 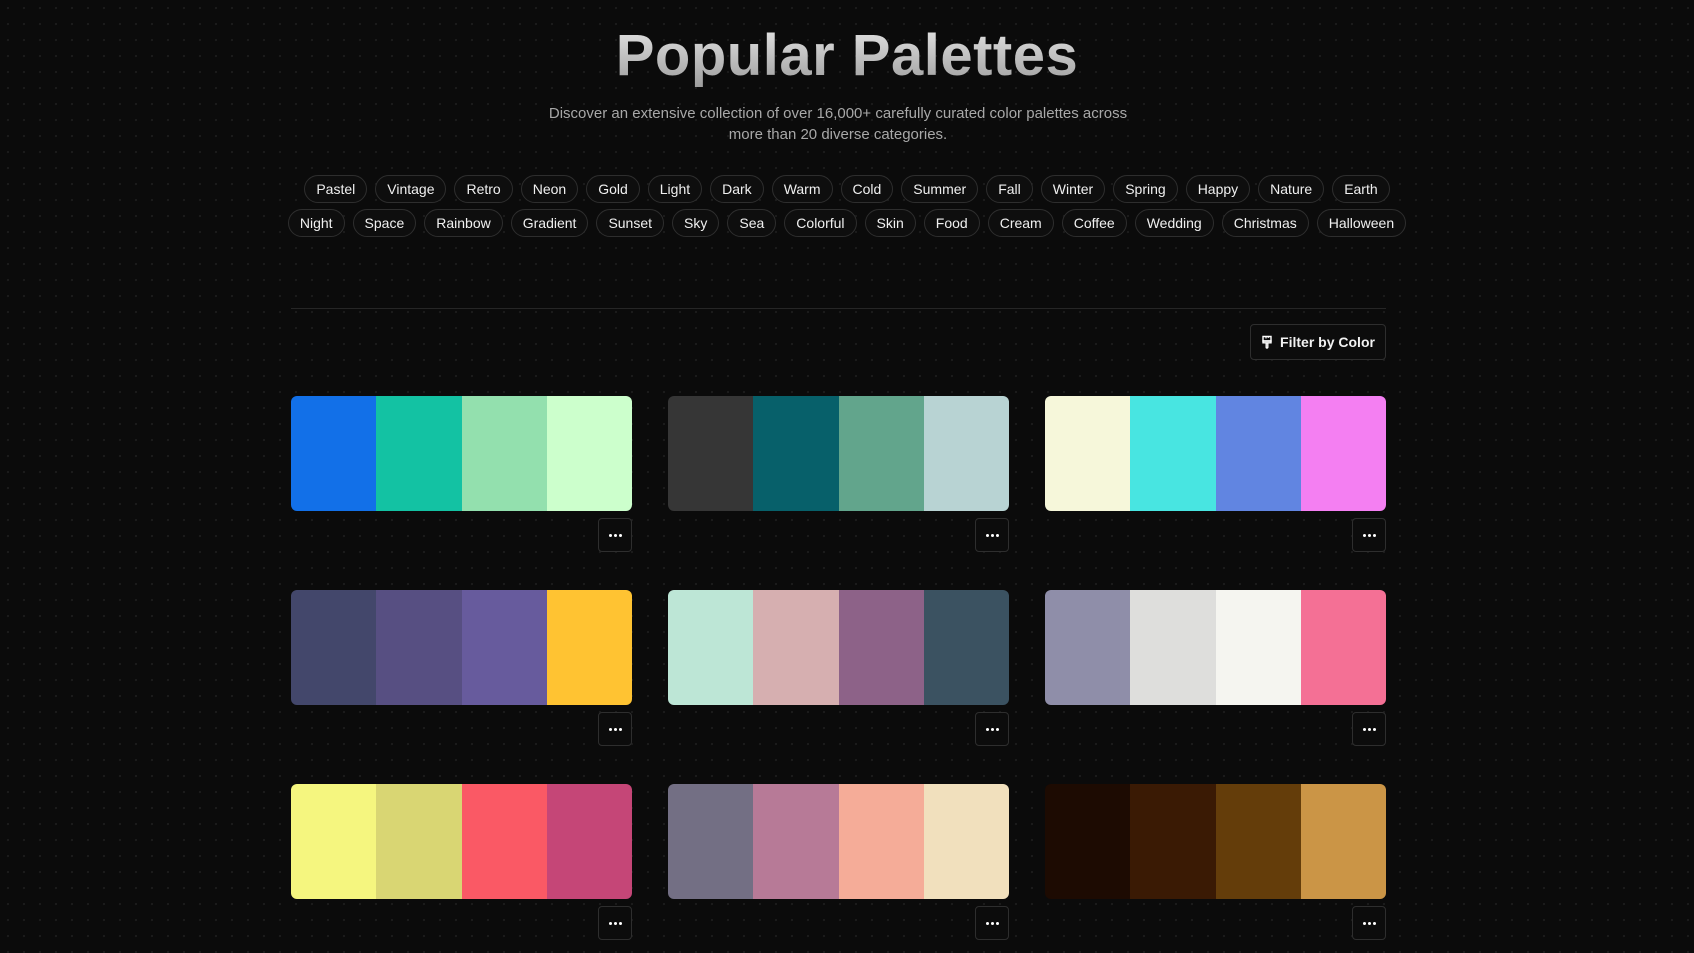 What do you see at coordinates (820, 223) in the screenshot?
I see `category-tag-colorful: Colorful` at bounding box center [820, 223].